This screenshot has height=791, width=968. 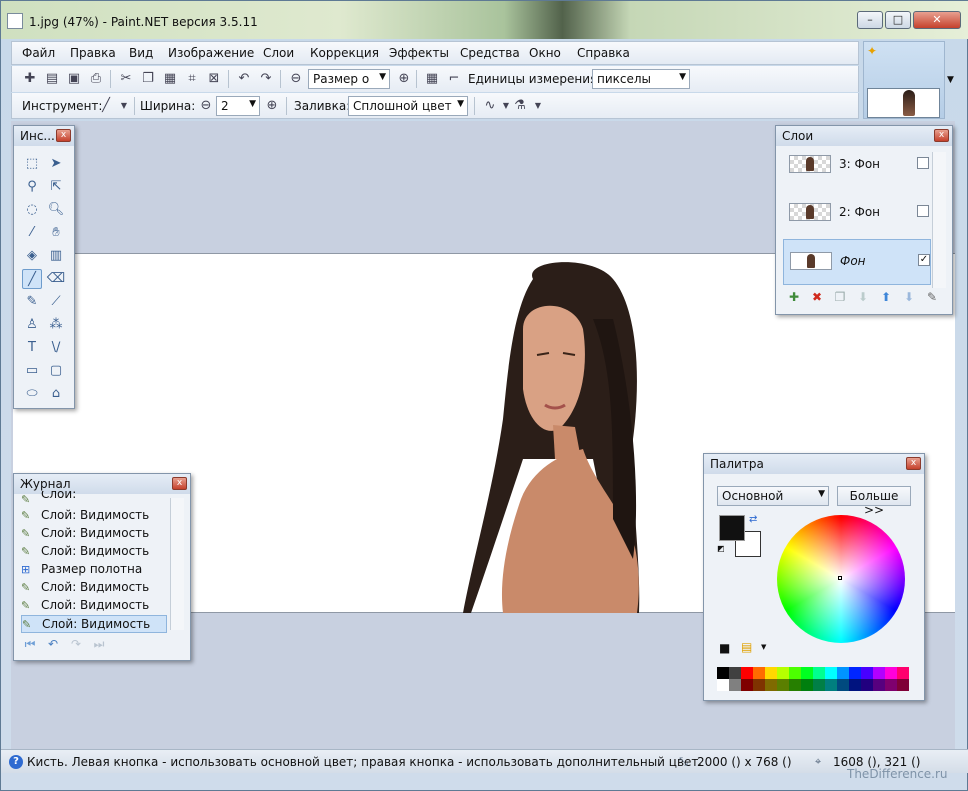 I want to click on menu-layers: Слои, so click(x=278, y=53).